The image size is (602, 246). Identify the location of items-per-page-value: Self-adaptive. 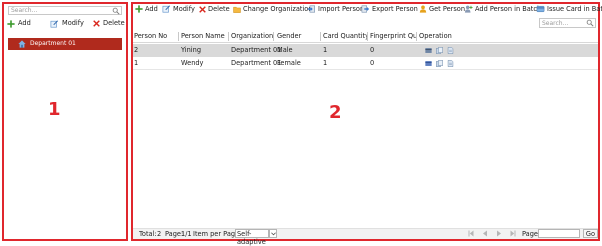
(251, 238).